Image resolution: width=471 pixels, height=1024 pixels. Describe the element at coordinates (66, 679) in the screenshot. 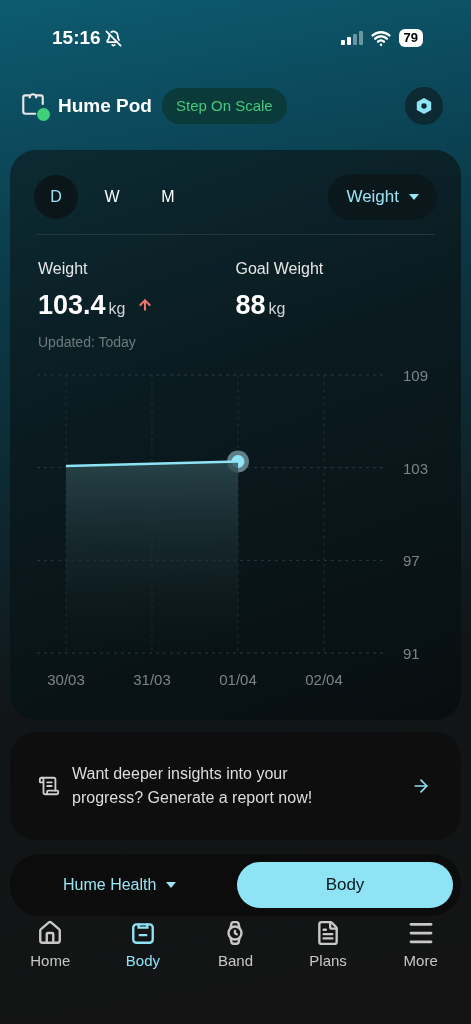

I see `x-tick-label: 30/03` at that location.